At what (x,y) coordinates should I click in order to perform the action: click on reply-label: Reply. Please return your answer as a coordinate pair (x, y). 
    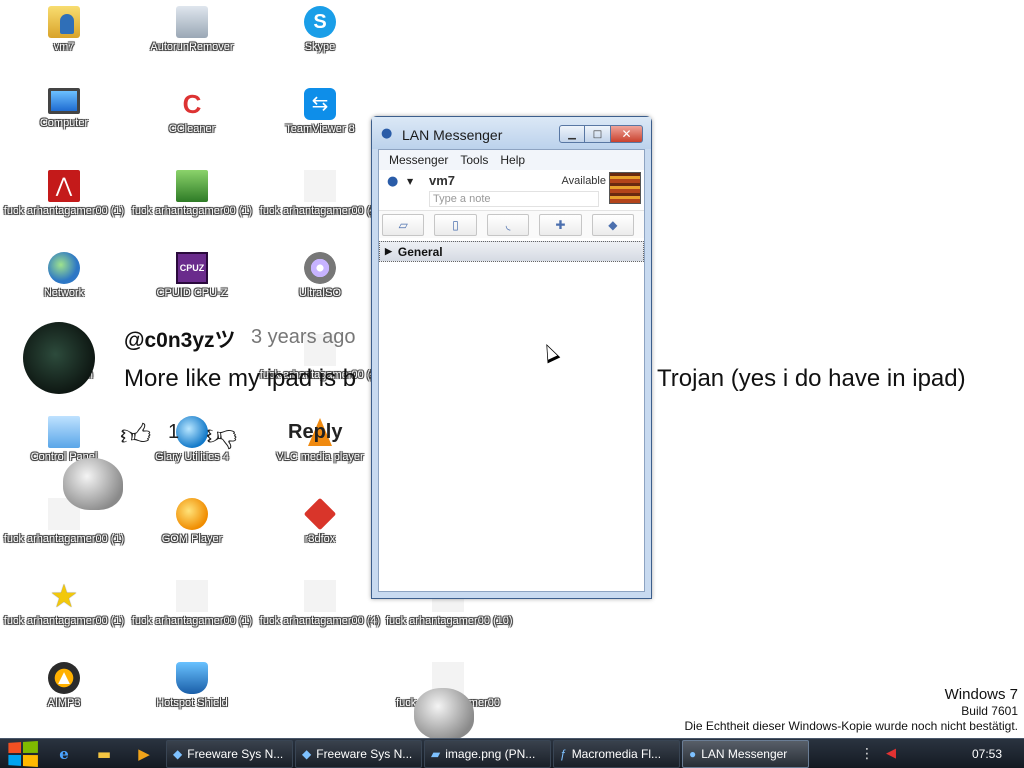
    Looking at the image, I should click on (315, 432).